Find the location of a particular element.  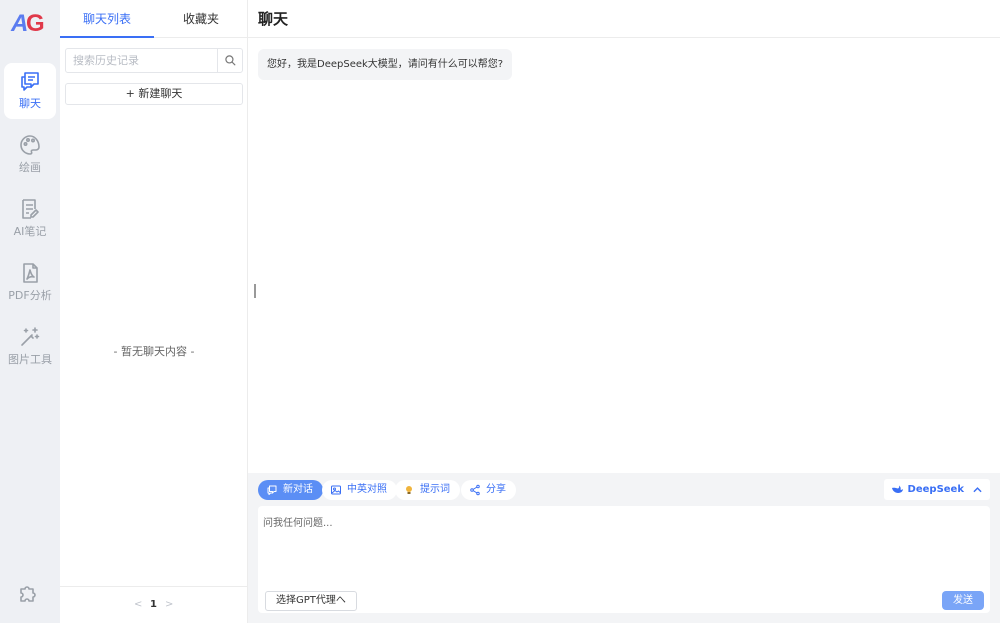

new-chat-icon is located at coordinates (272, 490).